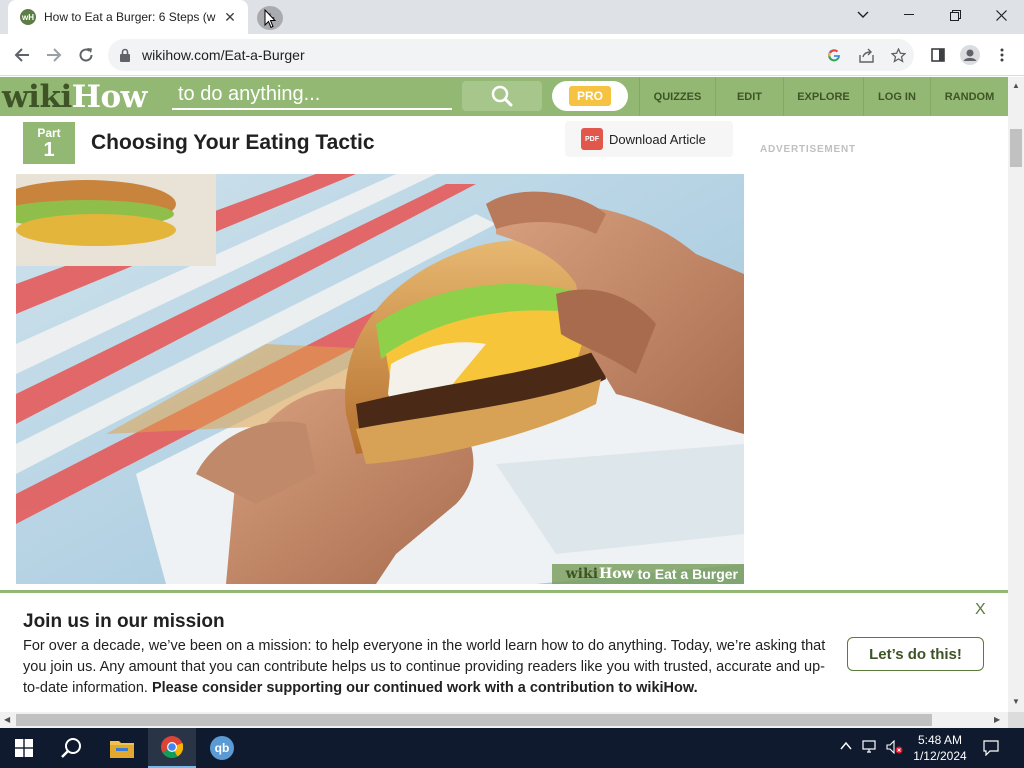 This screenshot has width=1024, height=768. What do you see at coordinates (1016, 701) in the screenshot?
I see `scroll-down-icon: ▼` at bounding box center [1016, 701].